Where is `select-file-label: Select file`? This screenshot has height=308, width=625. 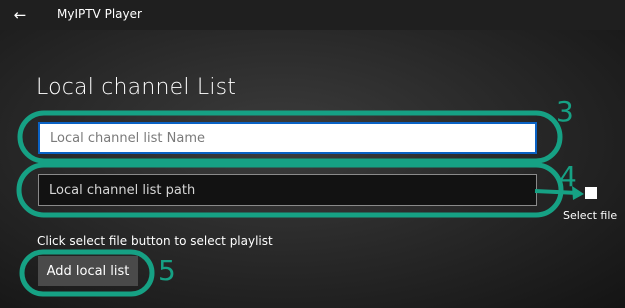
select-file-label: Select file is located at coordinates (590, 215).